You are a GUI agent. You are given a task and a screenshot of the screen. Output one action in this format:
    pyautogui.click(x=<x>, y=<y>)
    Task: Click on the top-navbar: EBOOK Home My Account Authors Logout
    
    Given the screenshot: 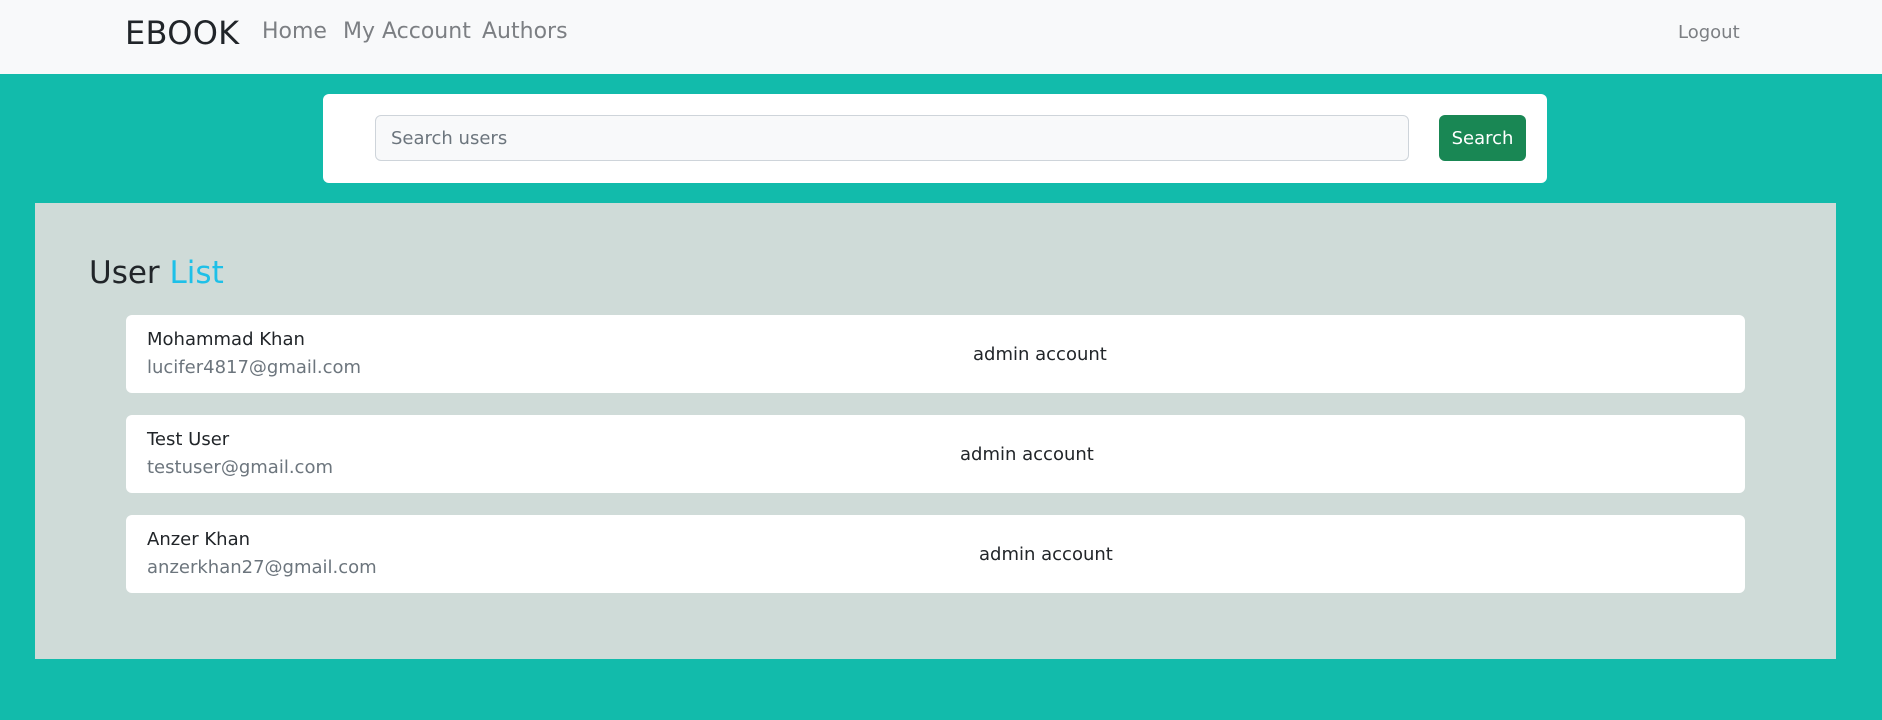 What is the action you would take?
    pyautogui.click(x=941, y=37)
    